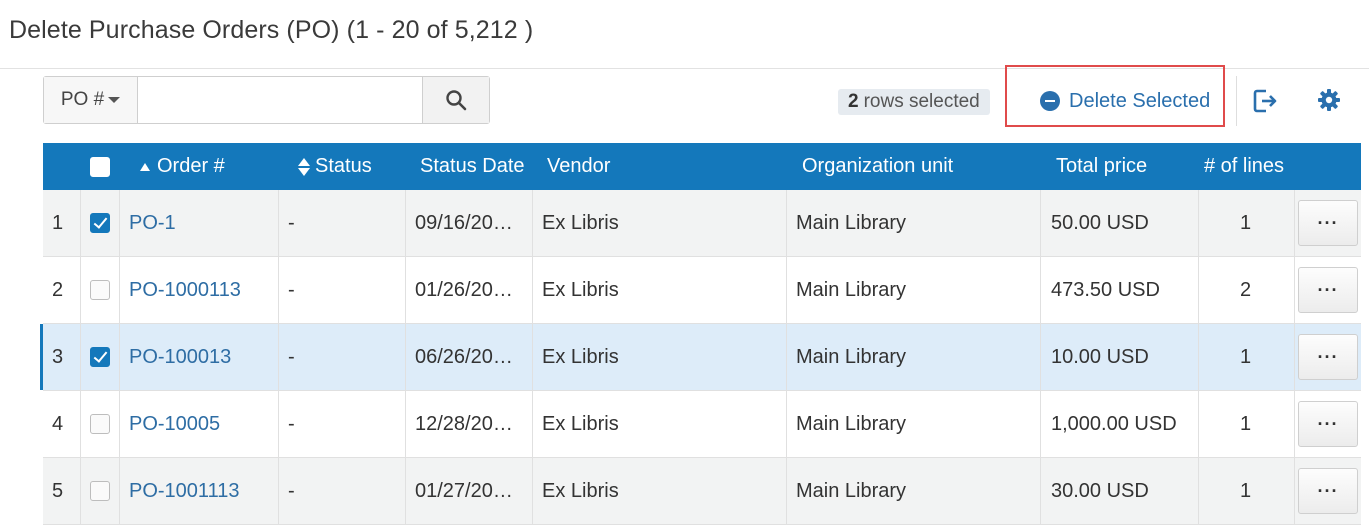 This screenshot has width=1369, height=528. I want to click on delete-selected-button: Delete Selected, so click(1125, 101).